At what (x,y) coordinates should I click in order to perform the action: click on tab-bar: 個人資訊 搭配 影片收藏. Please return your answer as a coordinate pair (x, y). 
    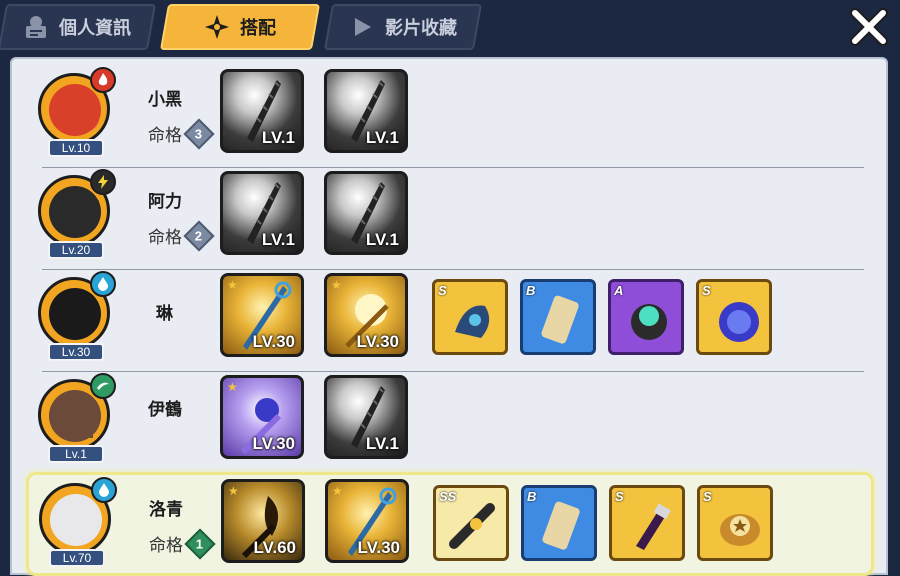
    Looking at the image, I should click on (450, 28).